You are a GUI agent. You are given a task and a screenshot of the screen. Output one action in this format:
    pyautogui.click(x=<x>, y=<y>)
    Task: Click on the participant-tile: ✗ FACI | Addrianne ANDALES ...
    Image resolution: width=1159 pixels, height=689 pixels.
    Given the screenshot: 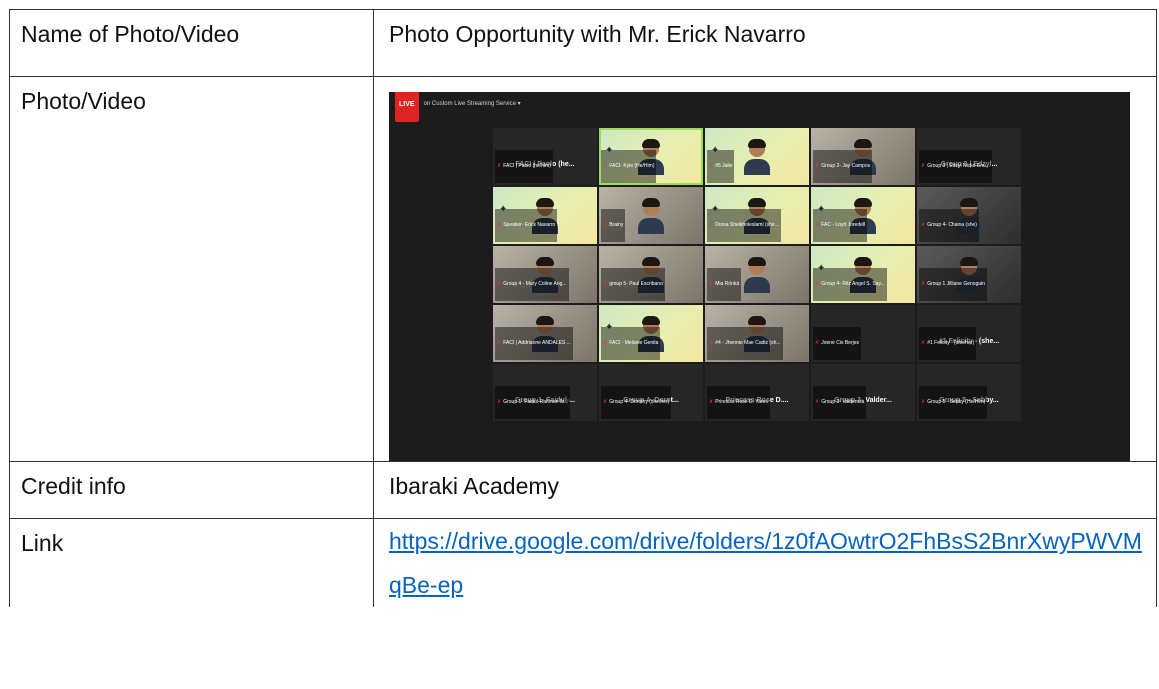 What is the action you would take?
    pyautogui.click(x=545, y=333)
    